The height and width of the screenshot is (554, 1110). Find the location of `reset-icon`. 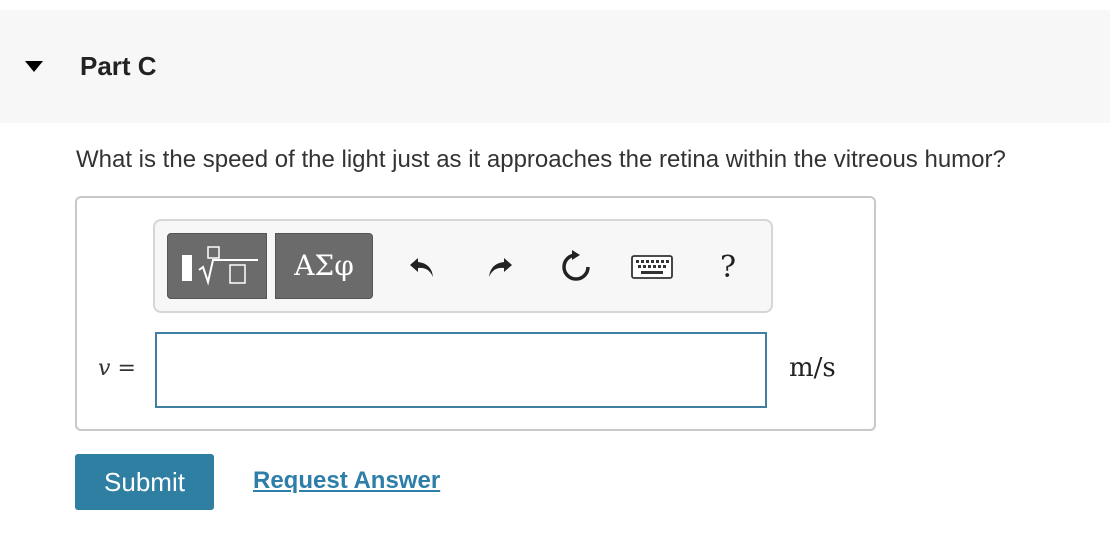

reset-icon is located at coordinates (576, 265).